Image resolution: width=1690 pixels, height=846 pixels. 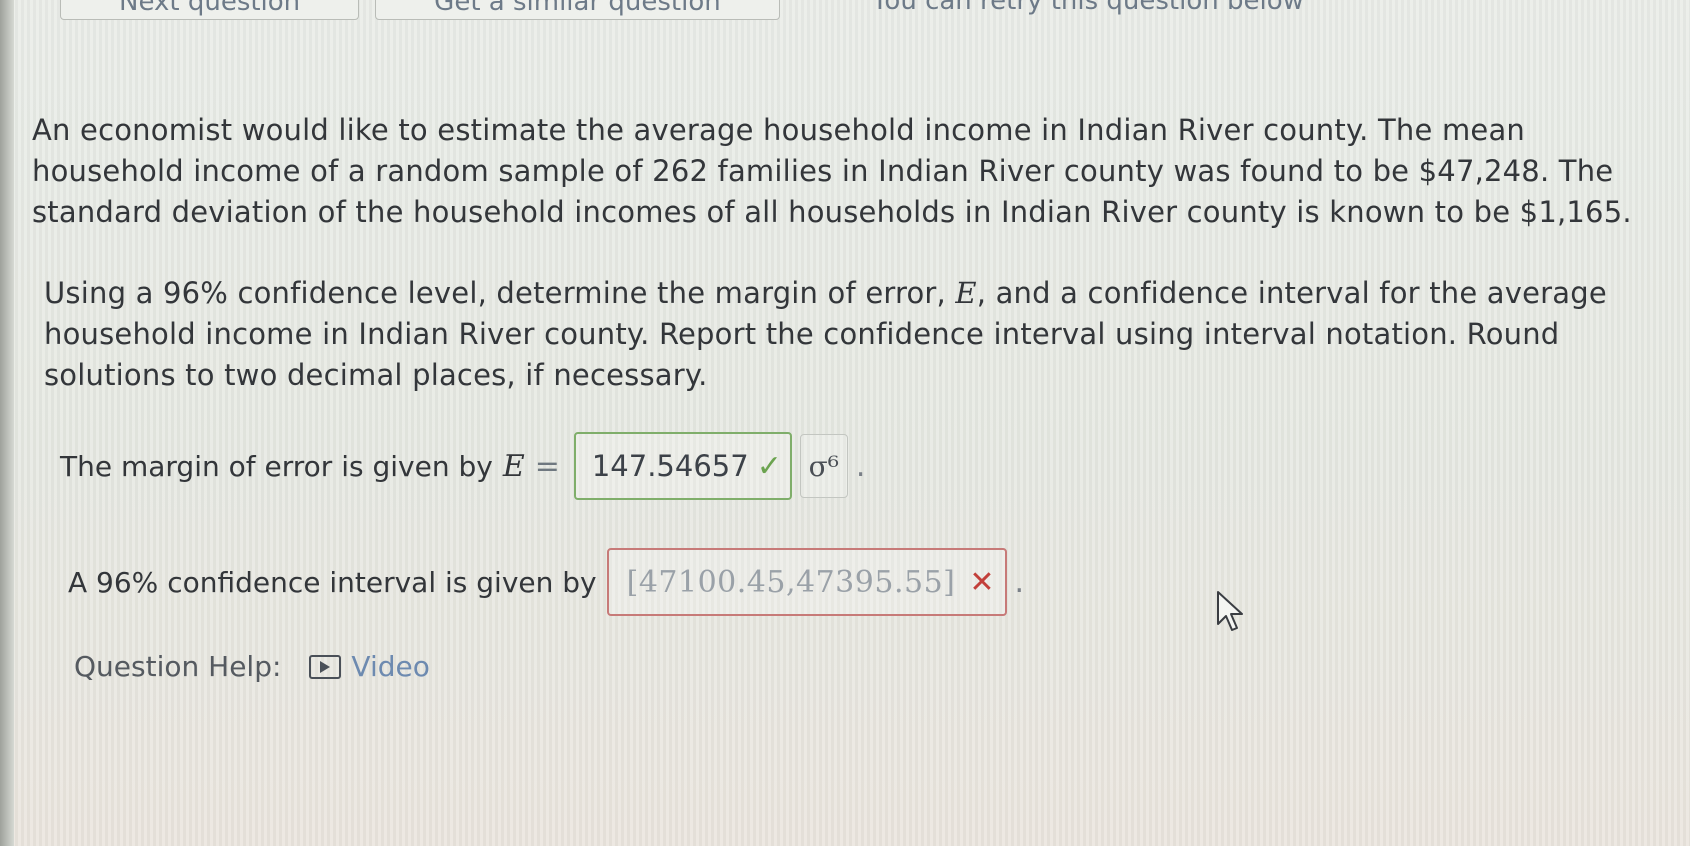 I want to click on confidence-interval-input: [47100.45,47395.55] ✕, so click(x=806, y=582).